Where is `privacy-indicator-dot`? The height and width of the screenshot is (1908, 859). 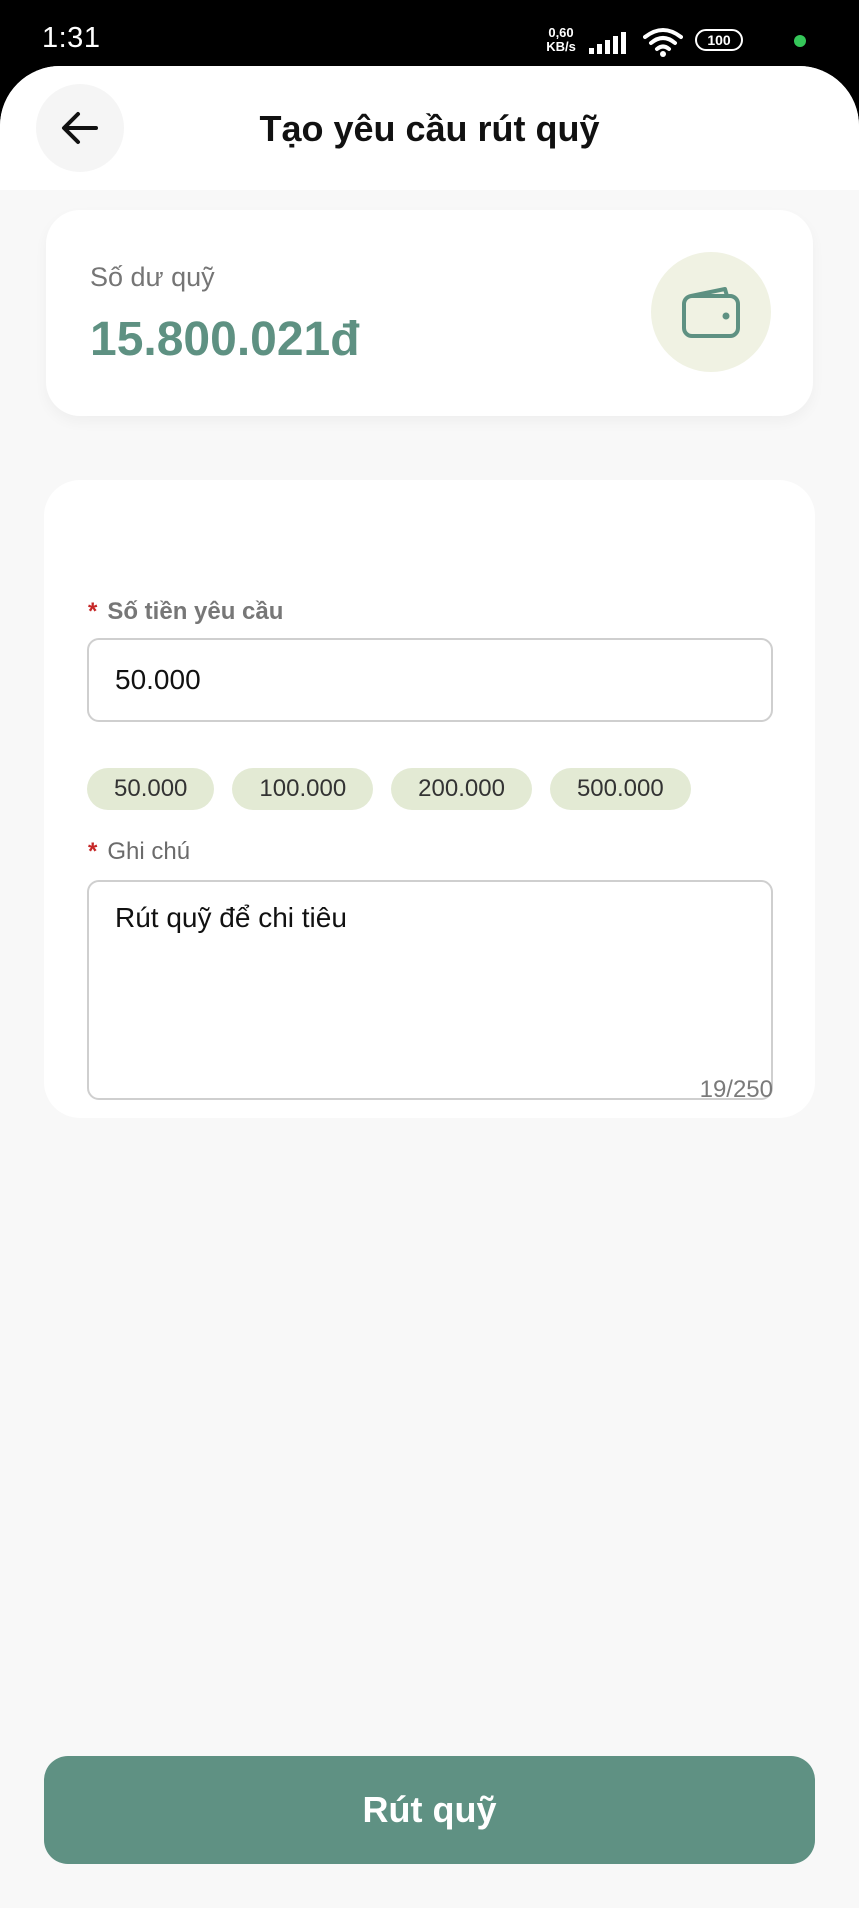
privacy-indicator-dot is located at coordinates (800, 41).